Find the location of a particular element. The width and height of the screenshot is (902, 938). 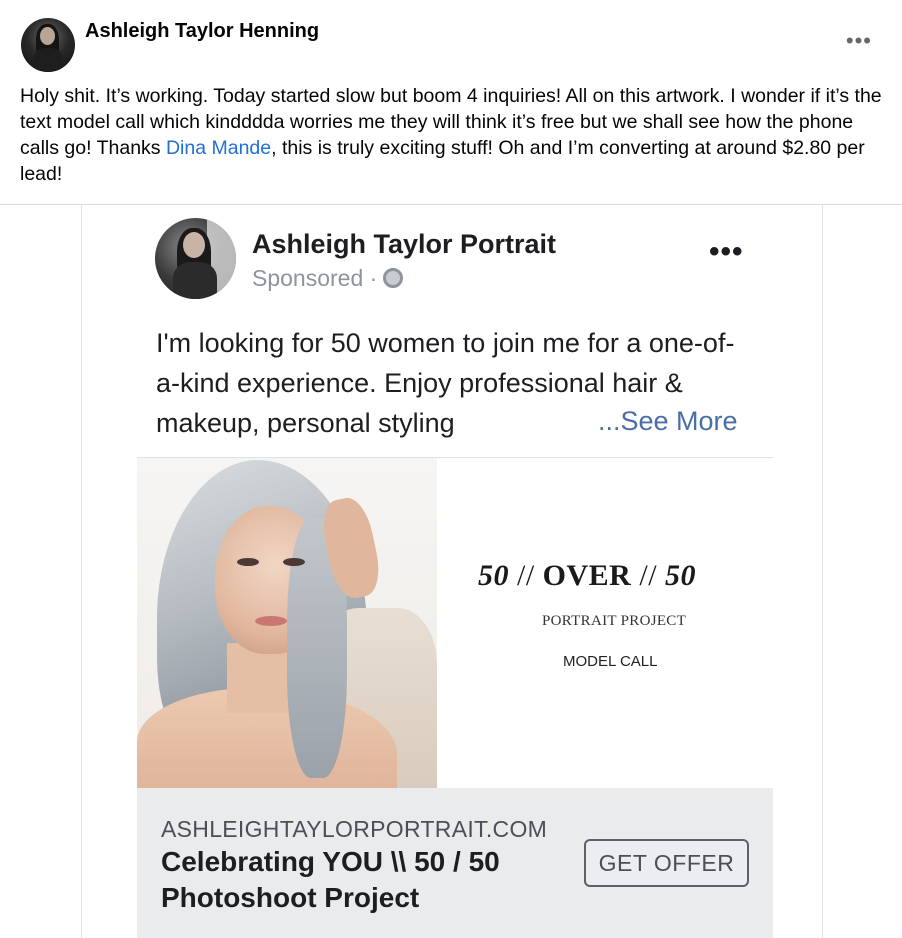

creative-title: 50 // OVER // 50 is located at coordinates (587, 576).